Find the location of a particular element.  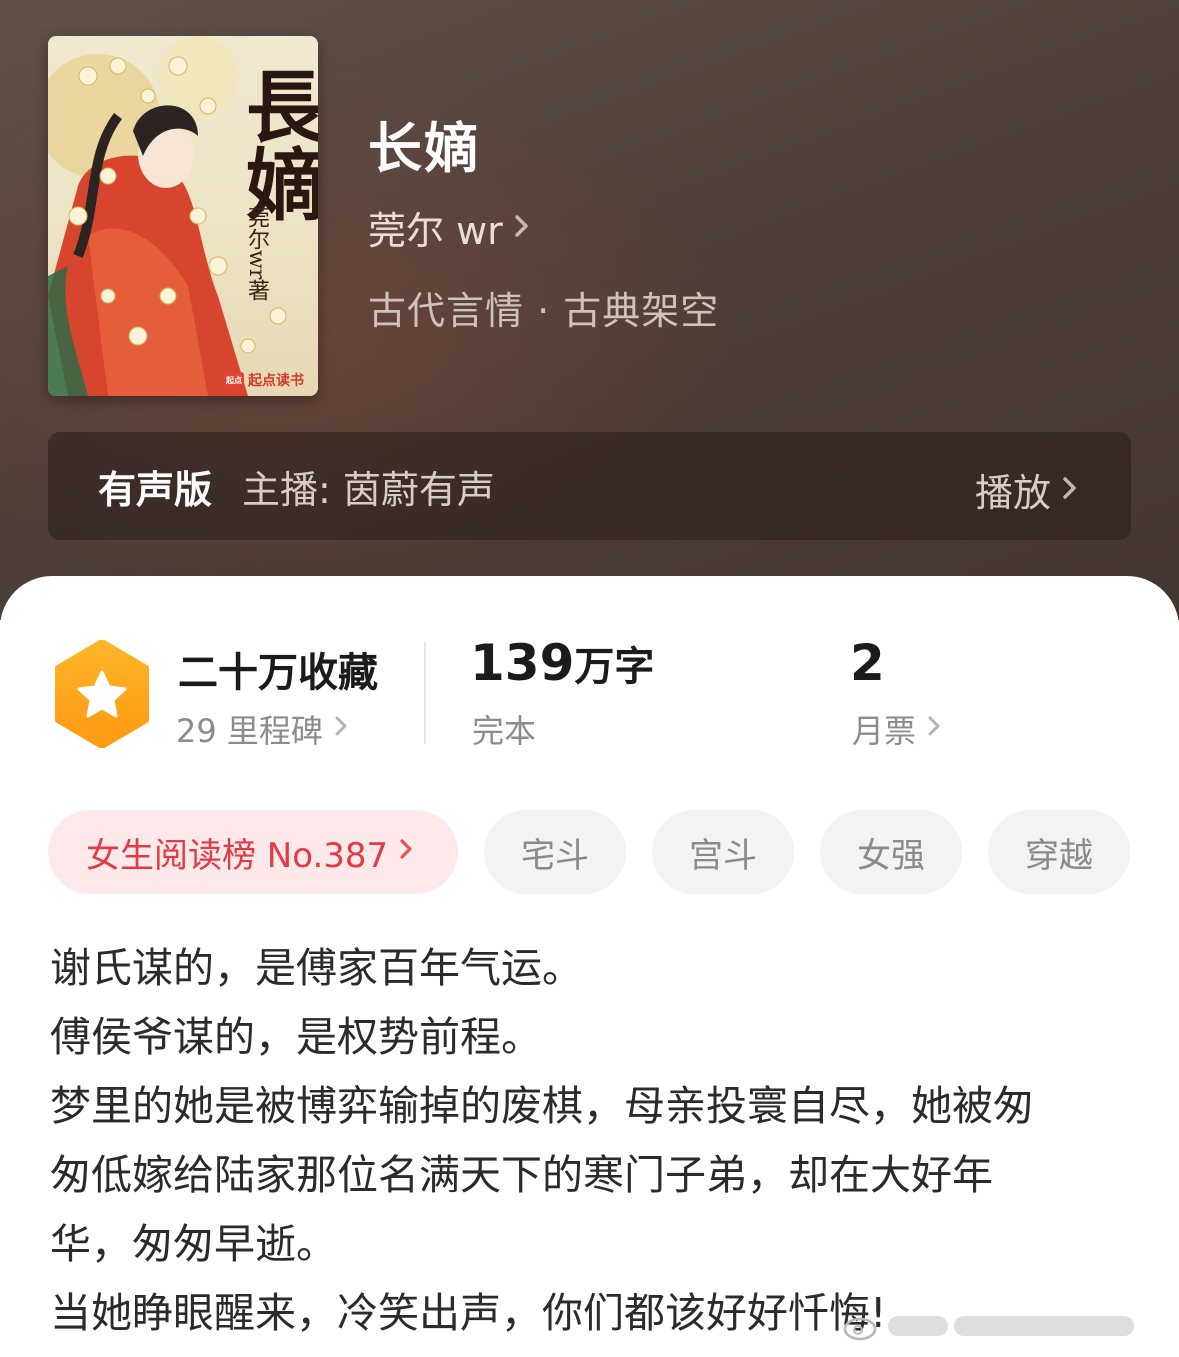

book-status: 完本 is located at coordinates (504, 731).